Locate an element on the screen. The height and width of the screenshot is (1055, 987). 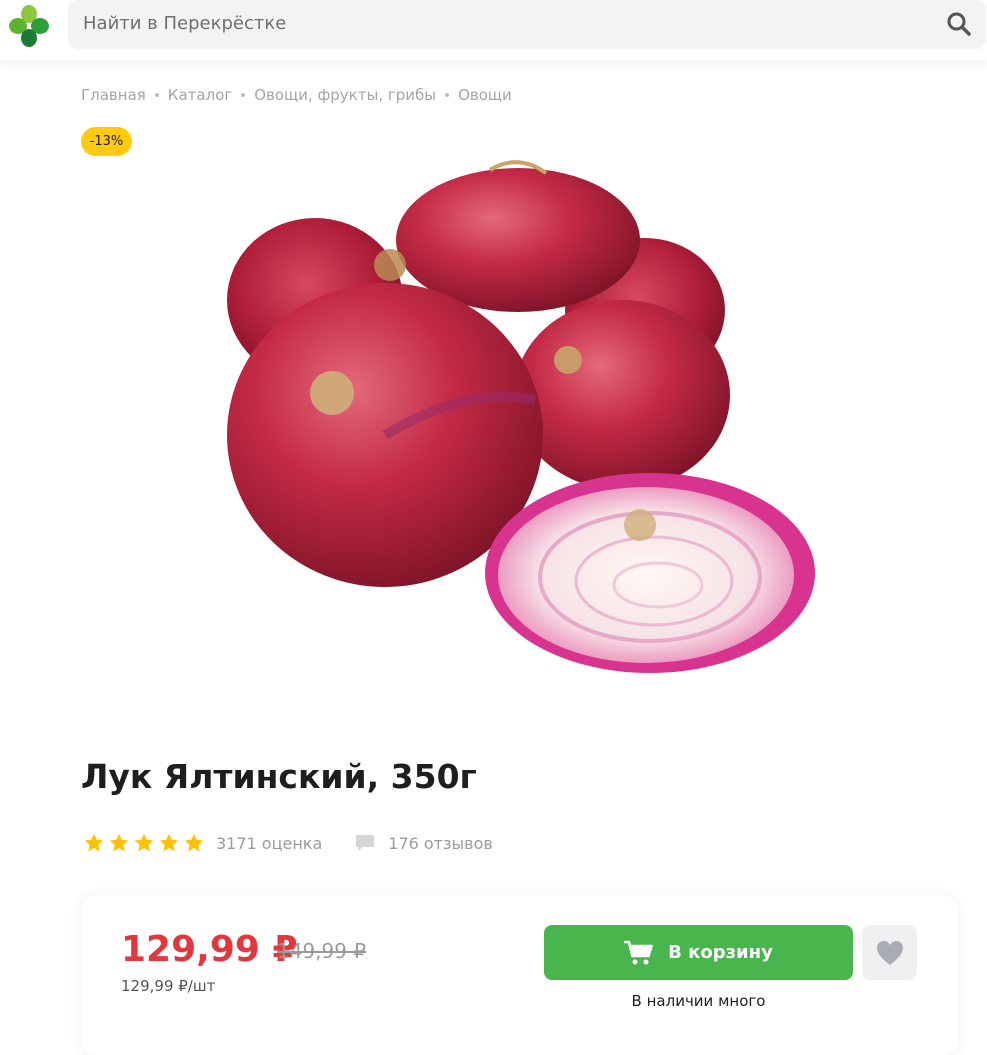
breadcrumb-catalog: Каталог is located at coordinates (200, 95).